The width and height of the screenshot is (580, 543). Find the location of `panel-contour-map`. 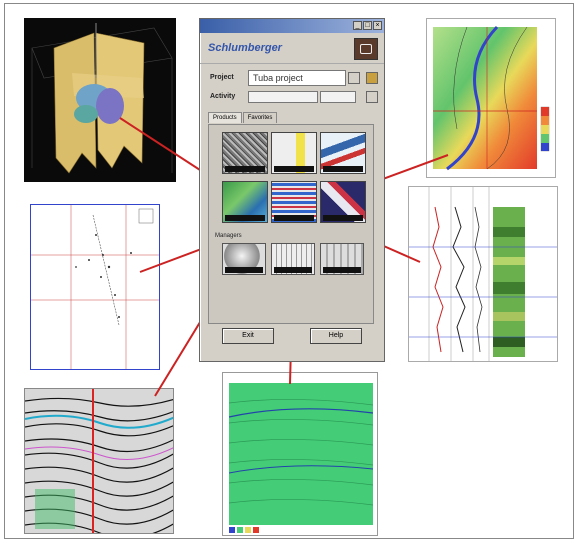

panel-contour-map is located at coordinates (491, 98).